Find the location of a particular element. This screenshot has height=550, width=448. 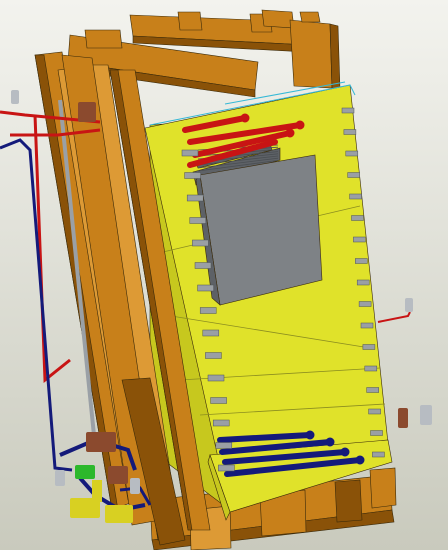

pump is located at coordinates (85, 472).